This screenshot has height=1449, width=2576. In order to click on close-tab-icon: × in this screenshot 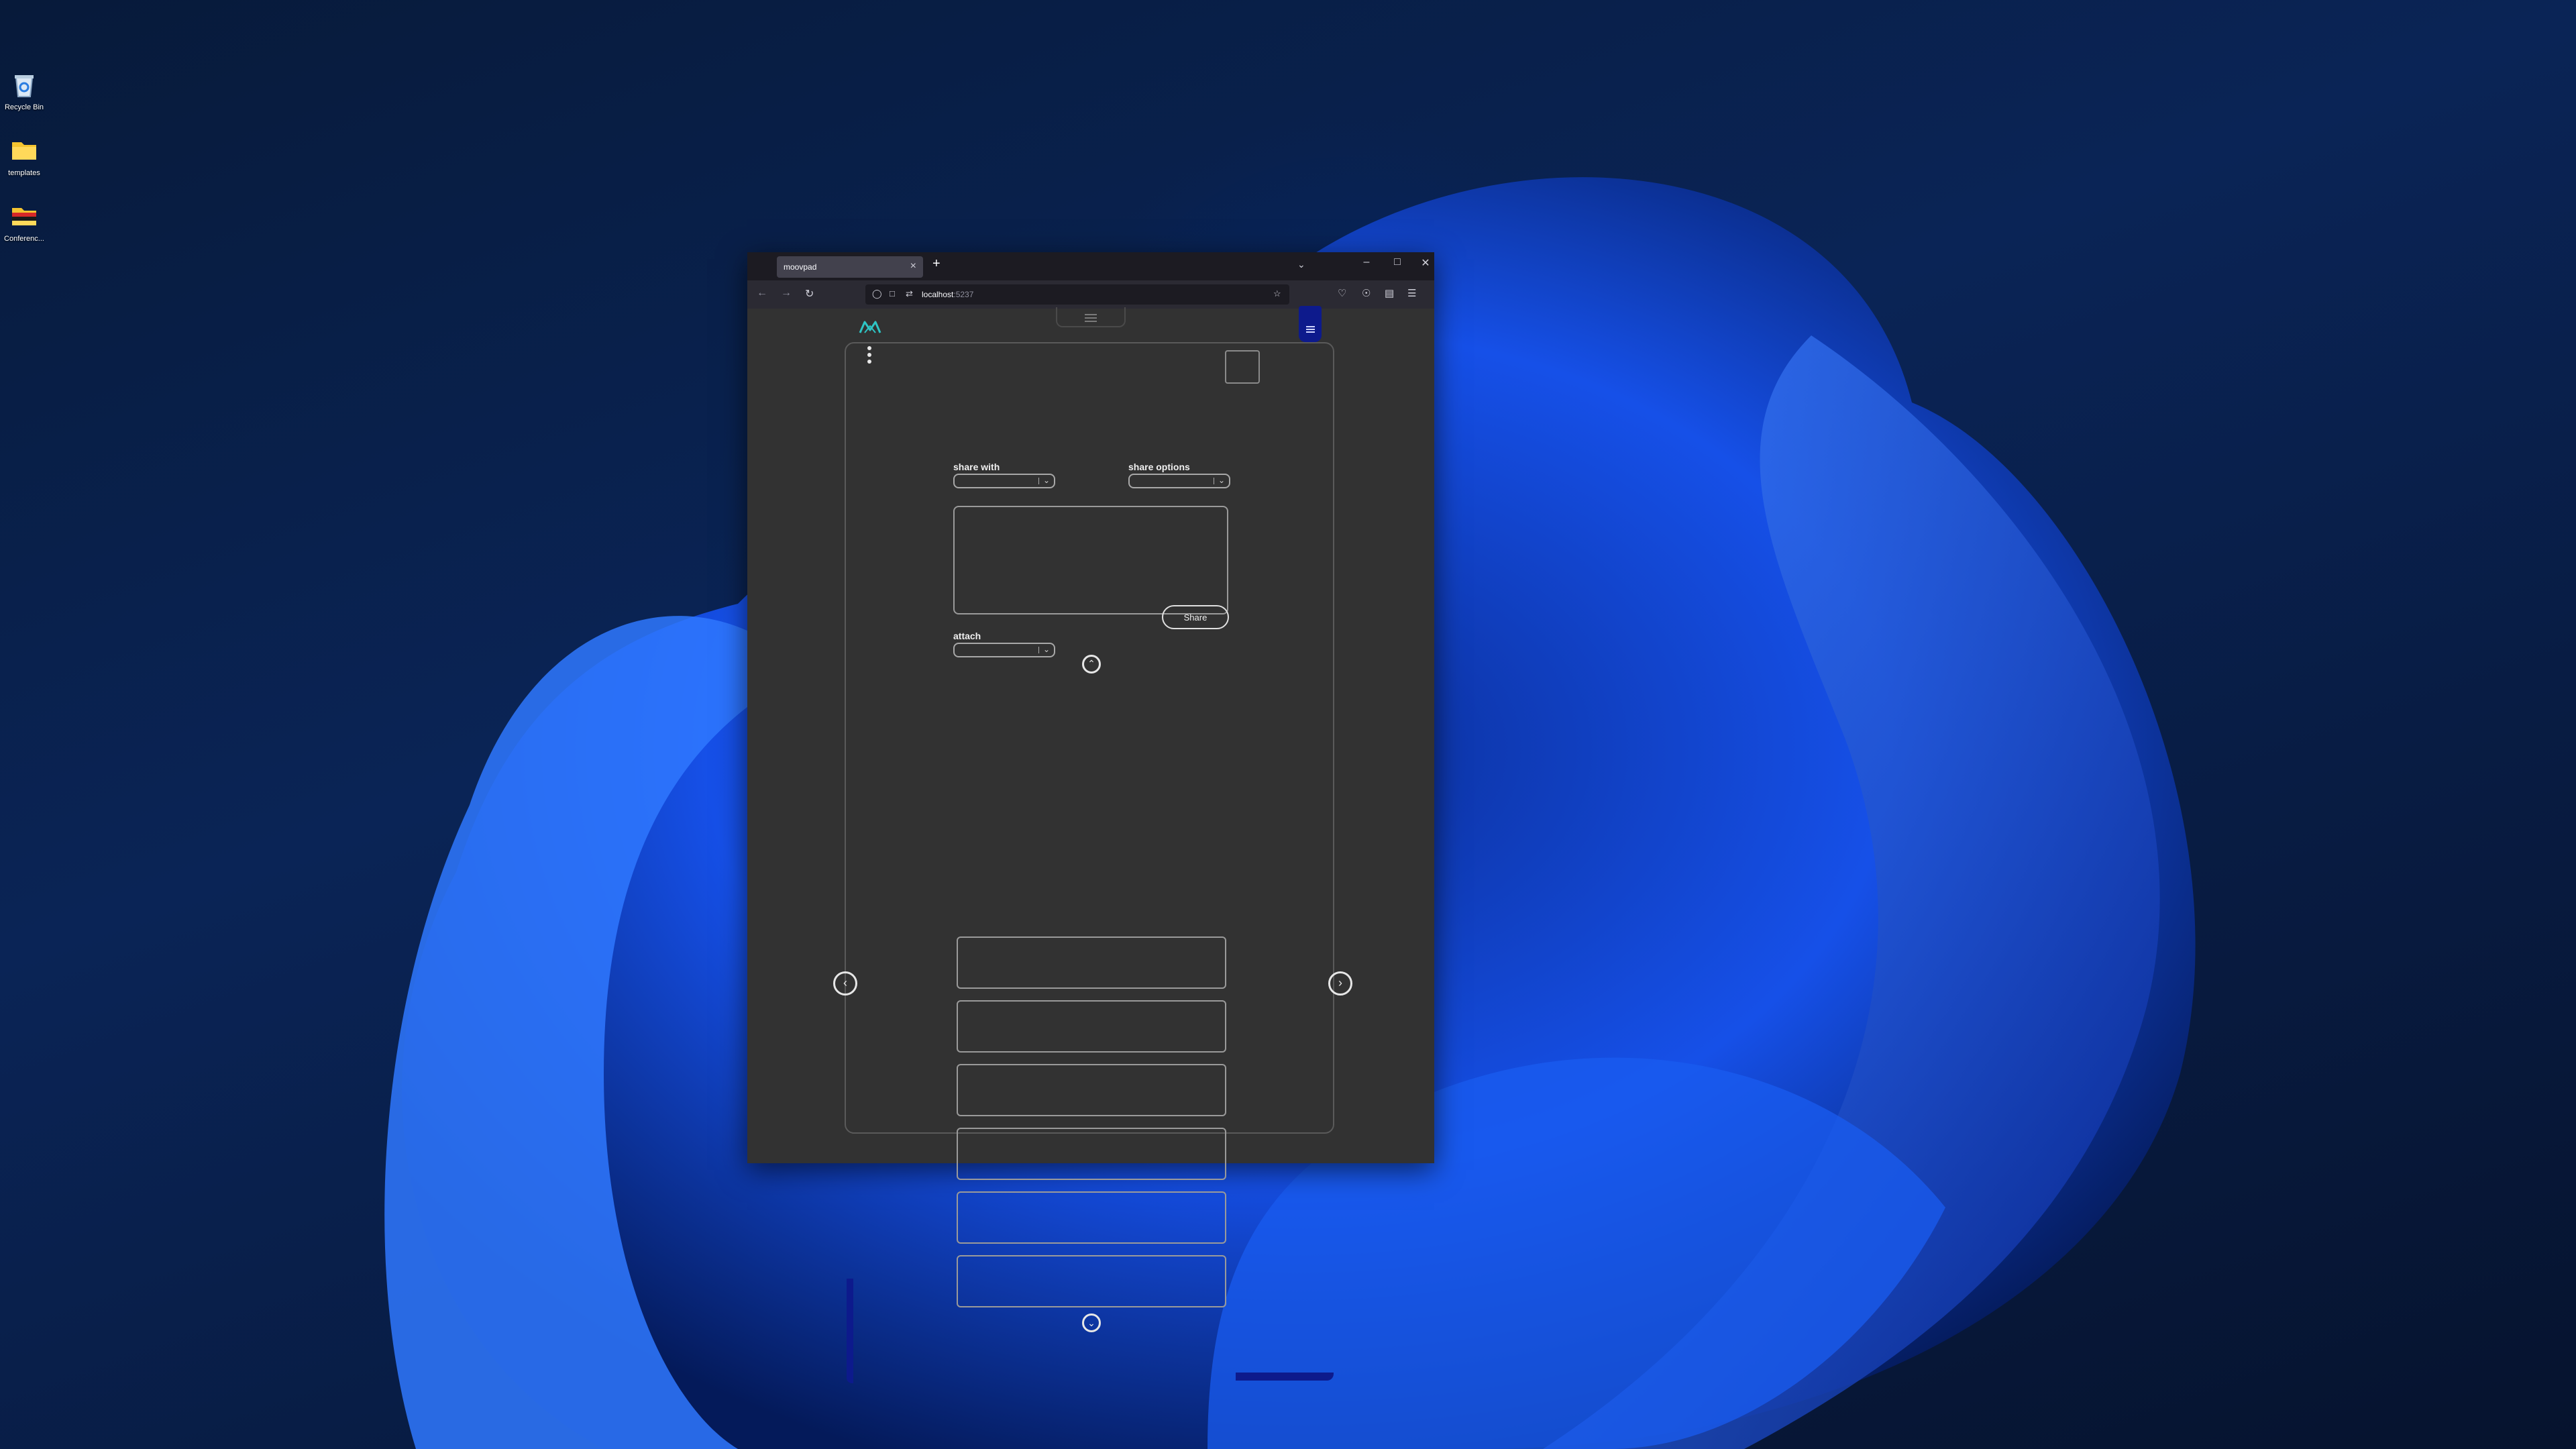, I will do `click(913, 266)`.